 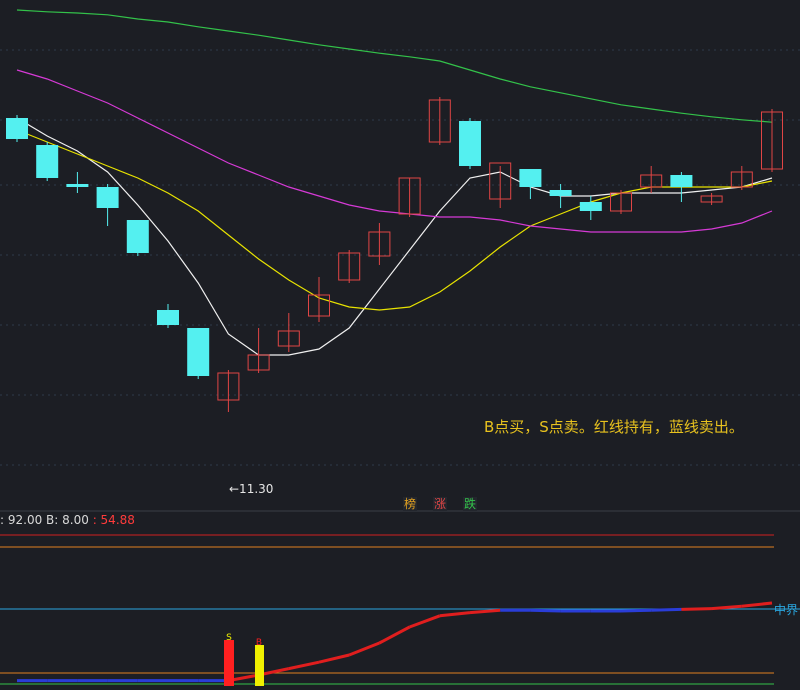 I want to click on signal-b-label: B, so click(x=259, y=643).